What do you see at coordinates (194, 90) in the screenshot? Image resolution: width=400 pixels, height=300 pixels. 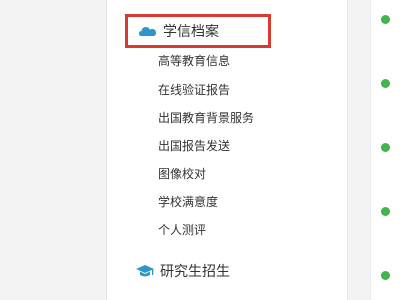 I see `menu-item-online-verification-report: 在线验证报告` at bounding box center [194, 90].